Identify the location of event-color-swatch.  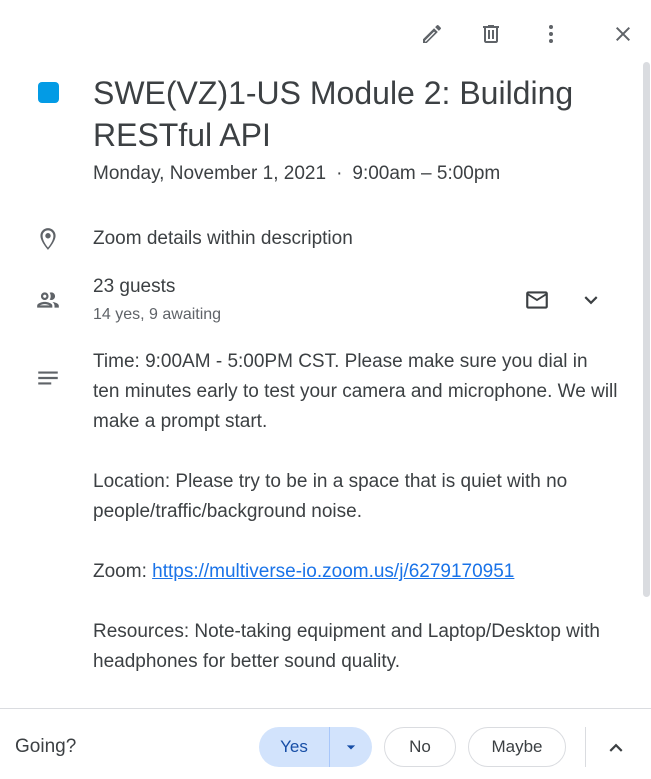
(48, 92).